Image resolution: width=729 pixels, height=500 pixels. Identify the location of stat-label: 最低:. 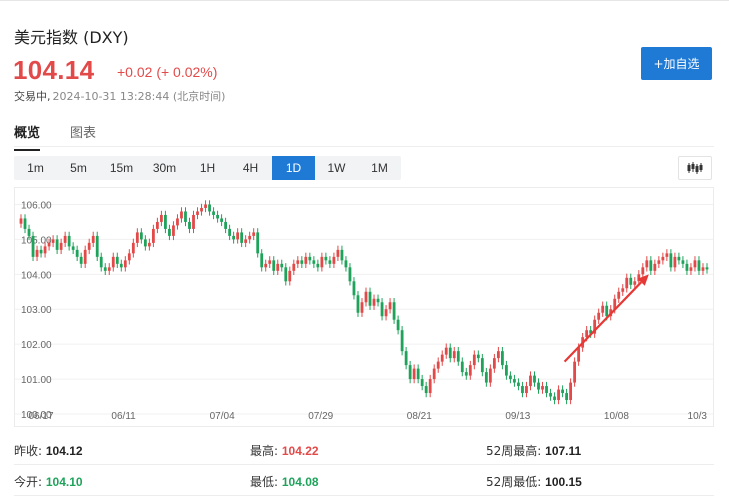
(264, 482).